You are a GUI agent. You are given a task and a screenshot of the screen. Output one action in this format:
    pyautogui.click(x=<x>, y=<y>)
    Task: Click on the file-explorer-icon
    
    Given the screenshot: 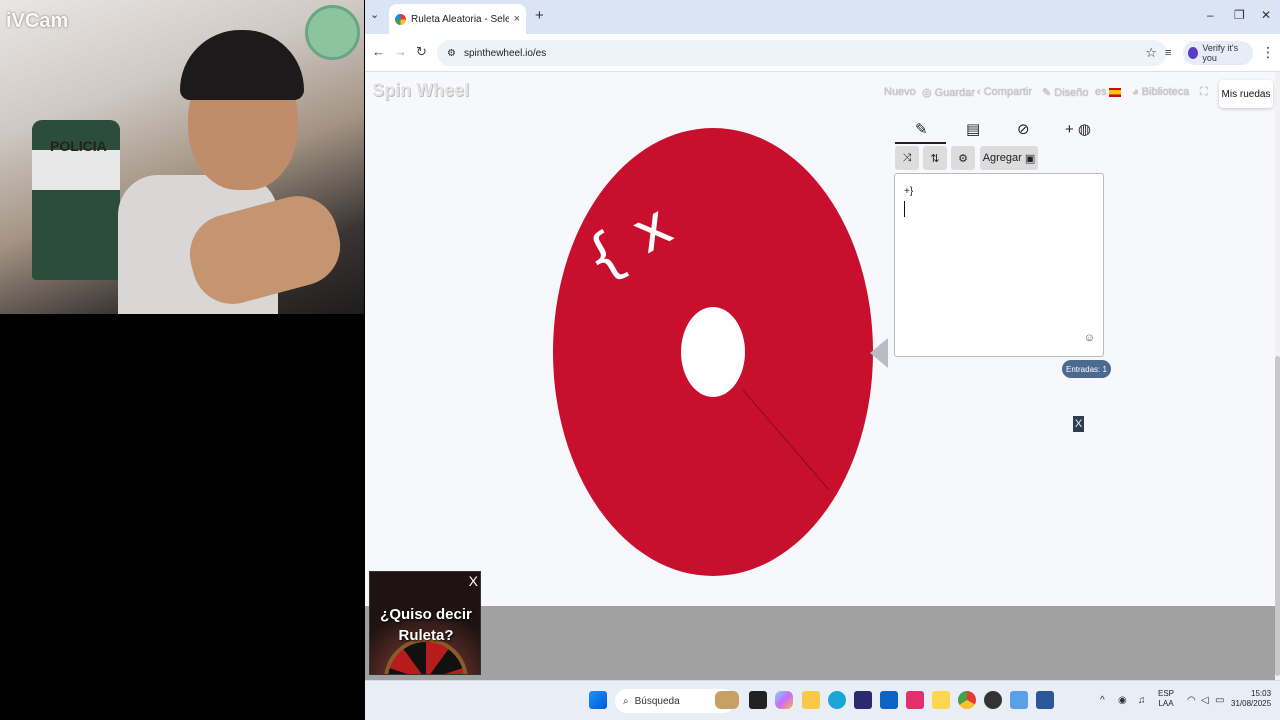 What is the action you would take?
    pyautogui.click(x=811, y=700)
    